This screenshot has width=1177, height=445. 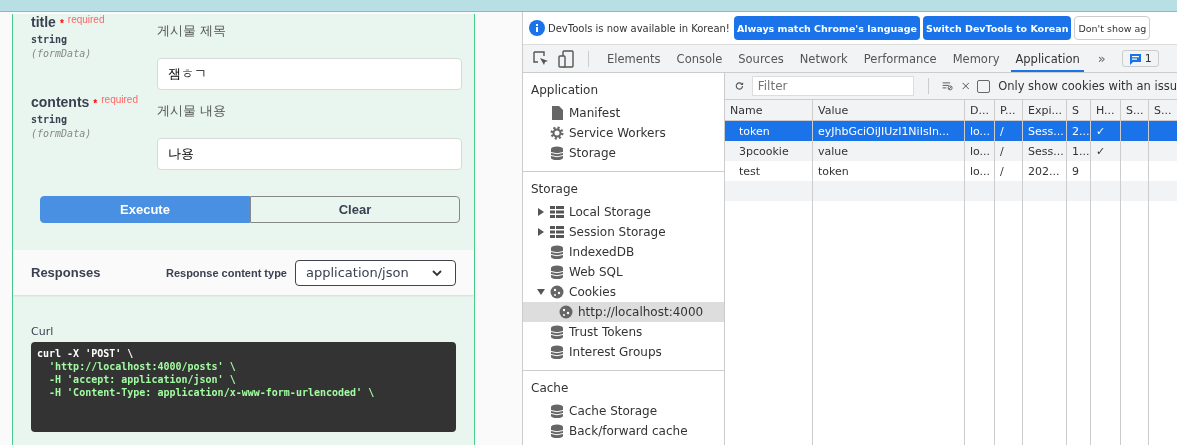 I want to click on checkbox, so click(x=984, y=86).